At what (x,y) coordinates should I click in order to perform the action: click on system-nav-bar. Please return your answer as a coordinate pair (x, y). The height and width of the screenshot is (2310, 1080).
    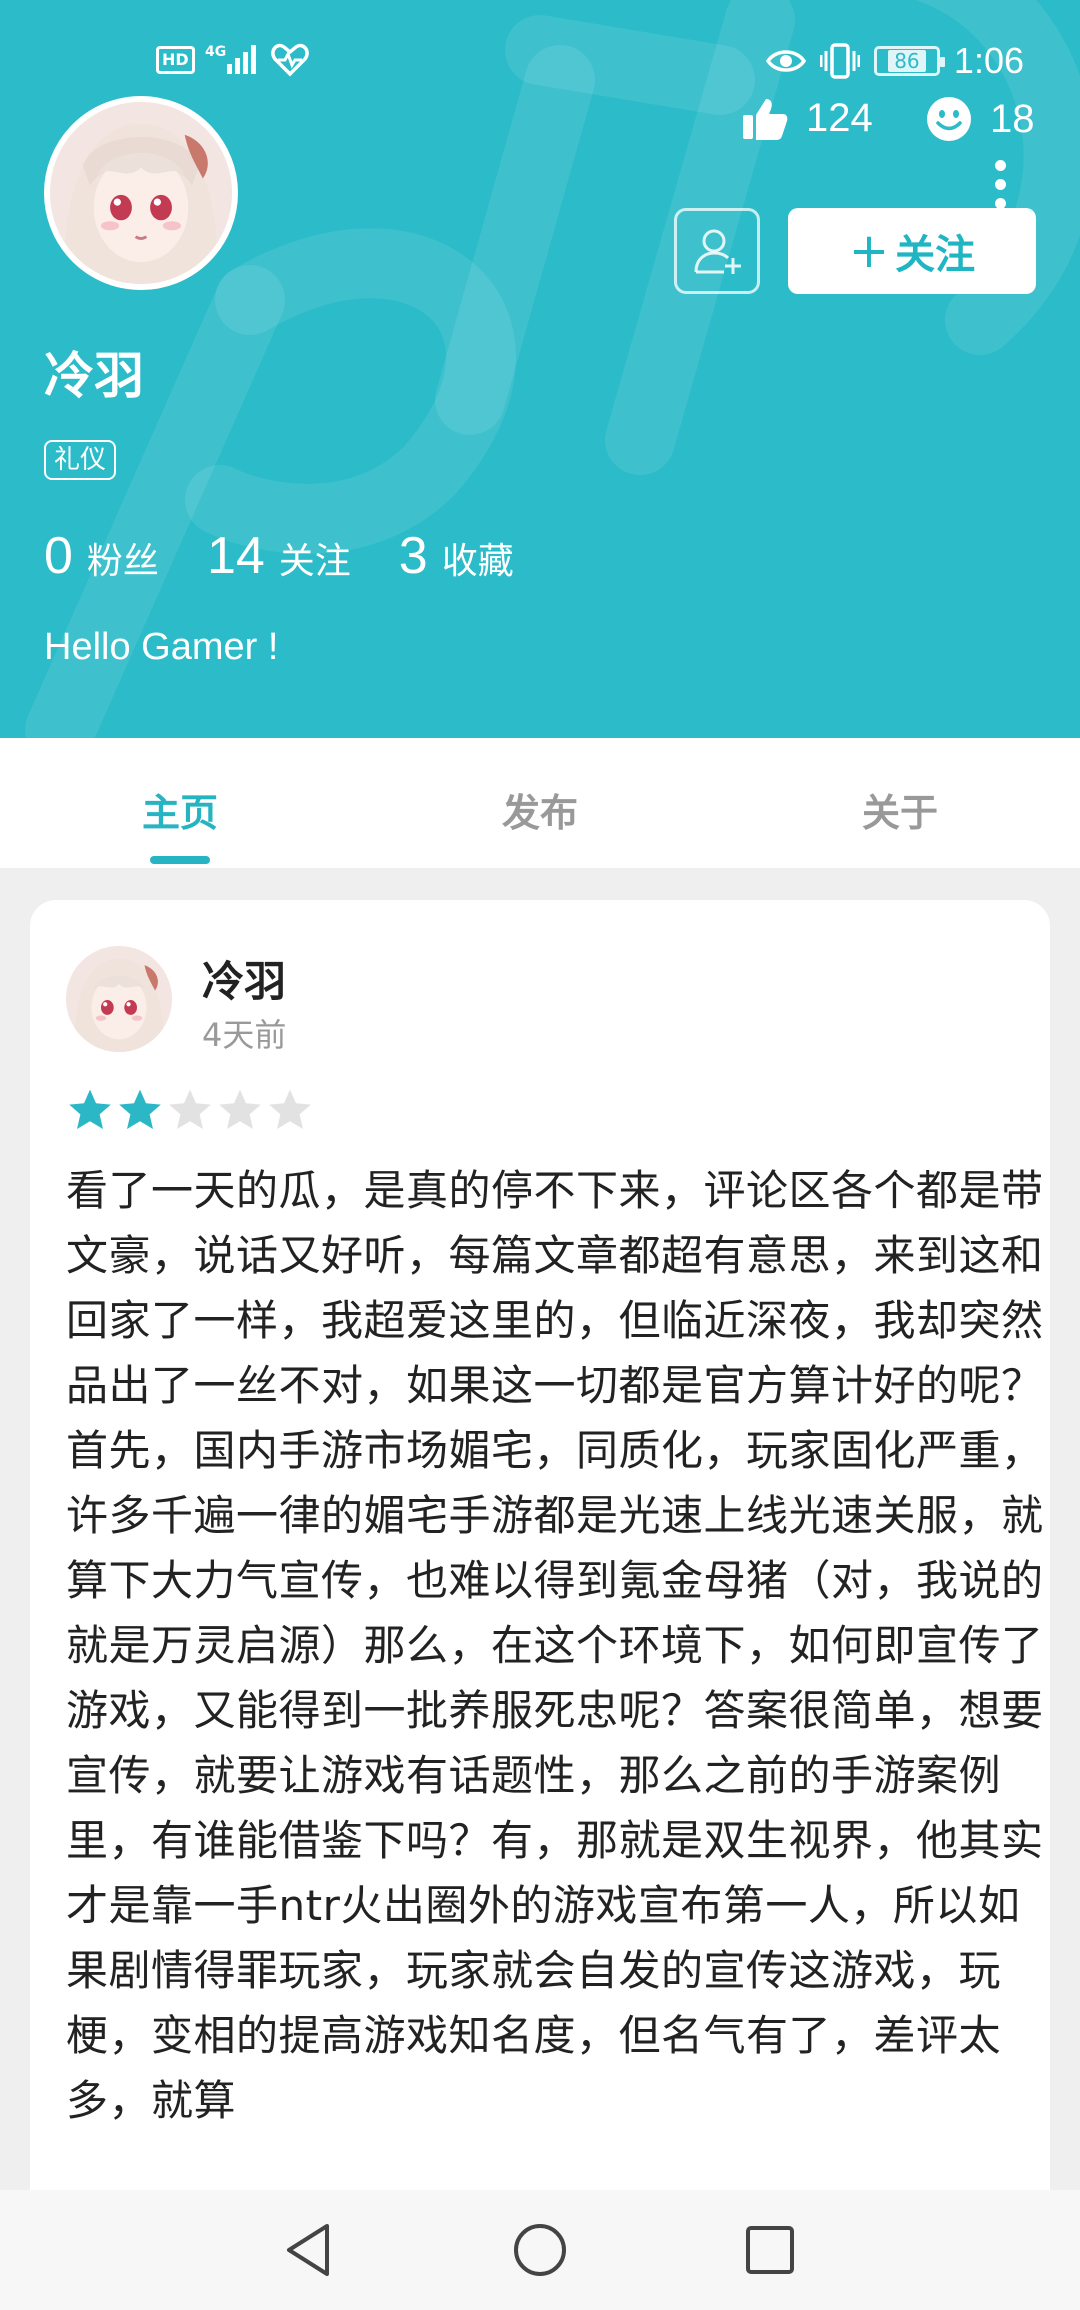
    Looking at the image, I should click on (540, 2250).